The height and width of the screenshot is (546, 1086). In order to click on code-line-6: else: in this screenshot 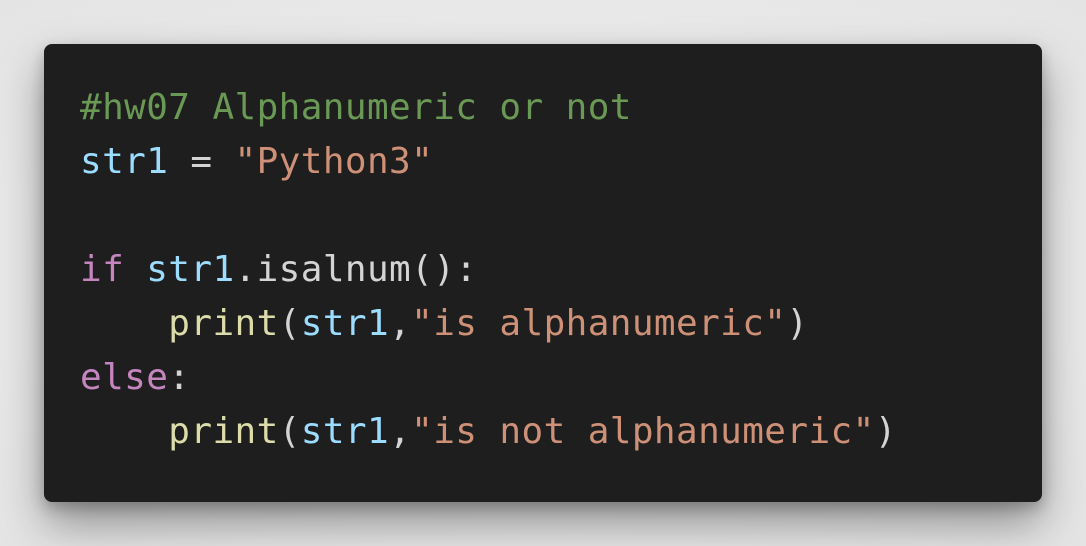, I will do `click(488, 378)`.